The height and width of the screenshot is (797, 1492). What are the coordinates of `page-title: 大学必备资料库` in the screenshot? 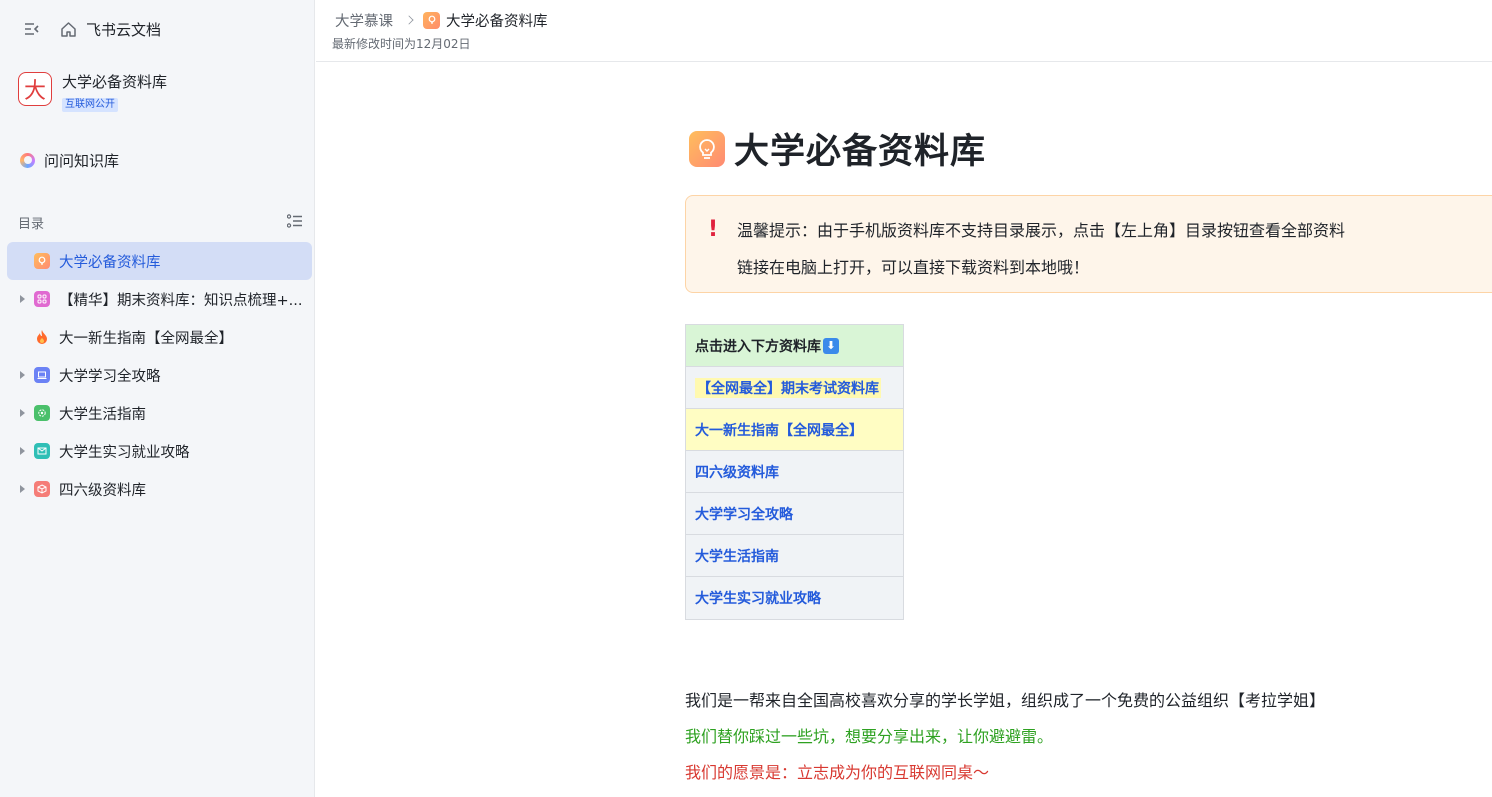 It's located at (837, 148).